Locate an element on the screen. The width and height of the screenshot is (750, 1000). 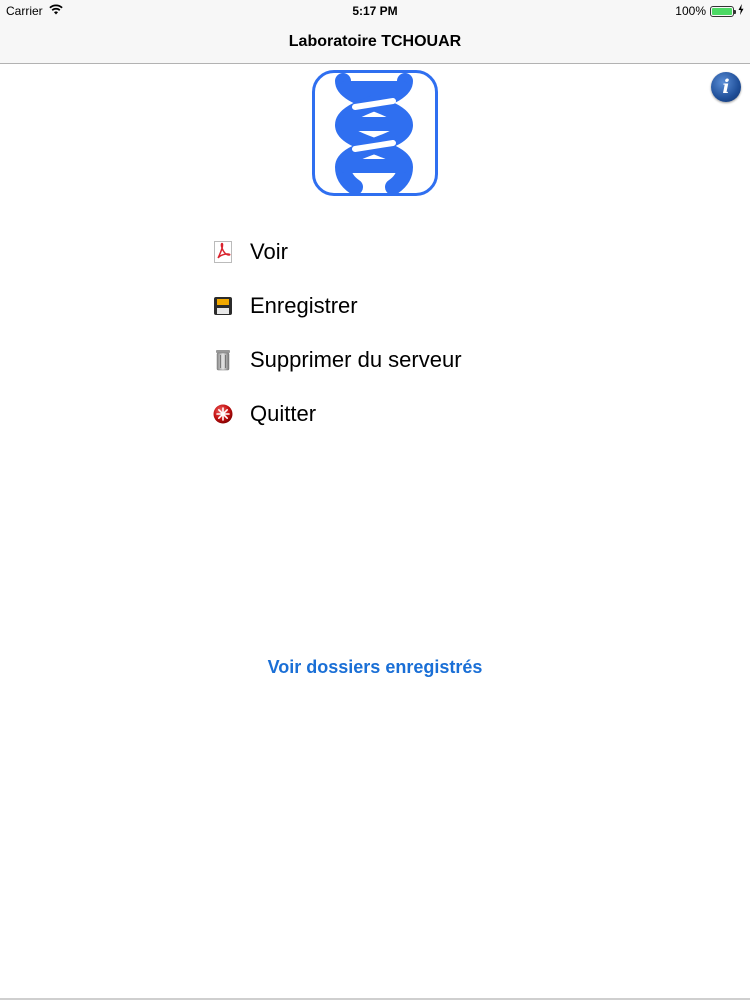
menu-item-label: Voir is located at coordinates (269, 251).